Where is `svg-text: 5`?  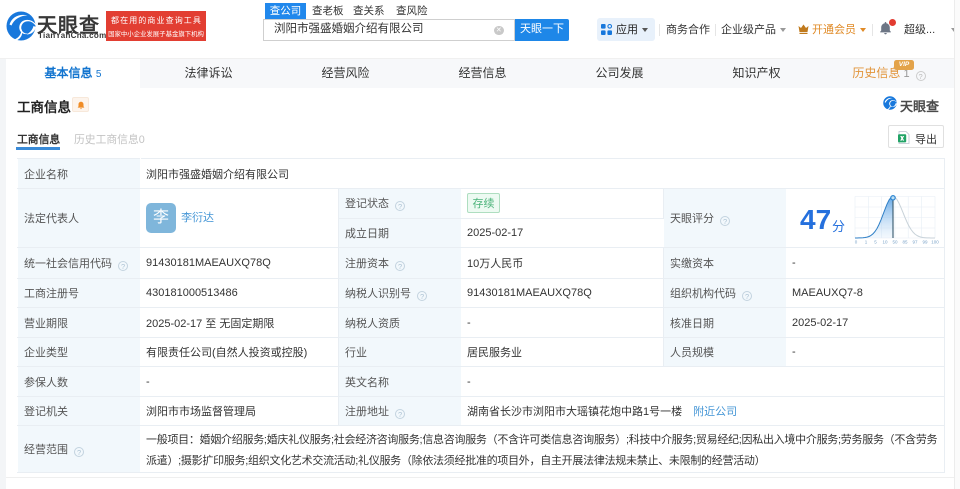
svg-text: 5 is located at coordinates (875, 242).